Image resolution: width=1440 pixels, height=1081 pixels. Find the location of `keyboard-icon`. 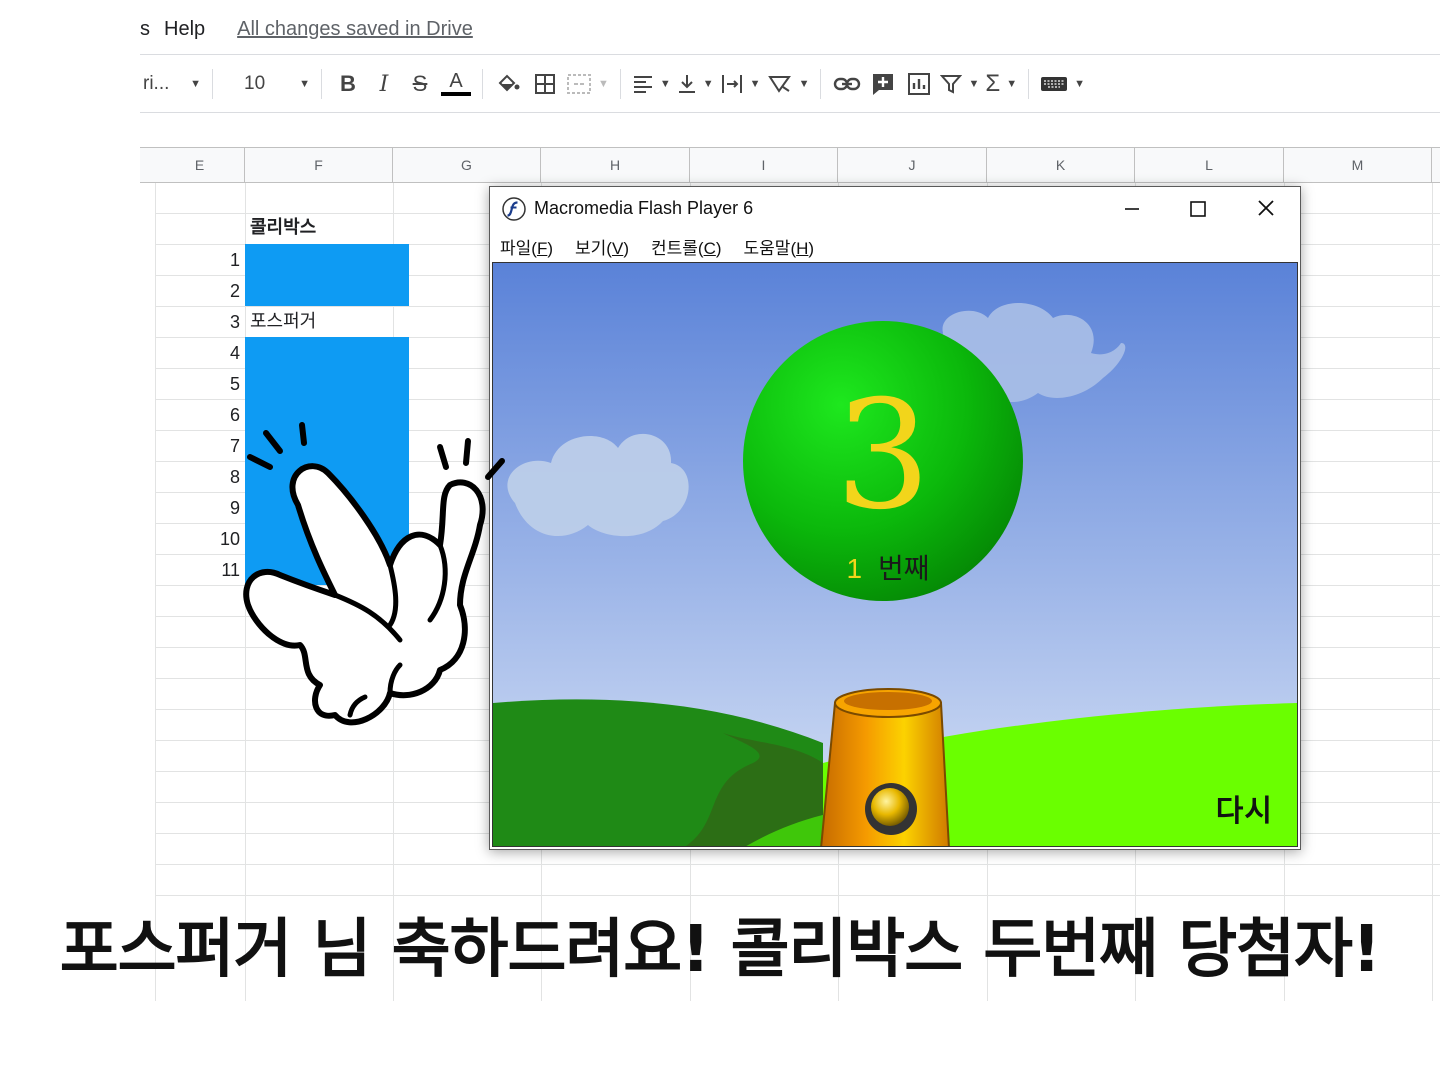

keyboard-icon is located at coordinates (1054, 84).